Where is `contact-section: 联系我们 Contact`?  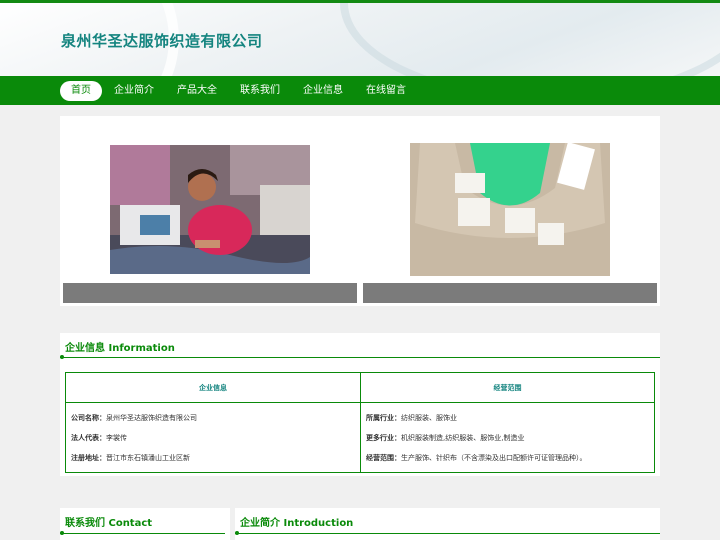
contact-section: 联系我们 Contact is located at coordinates (145, 524).